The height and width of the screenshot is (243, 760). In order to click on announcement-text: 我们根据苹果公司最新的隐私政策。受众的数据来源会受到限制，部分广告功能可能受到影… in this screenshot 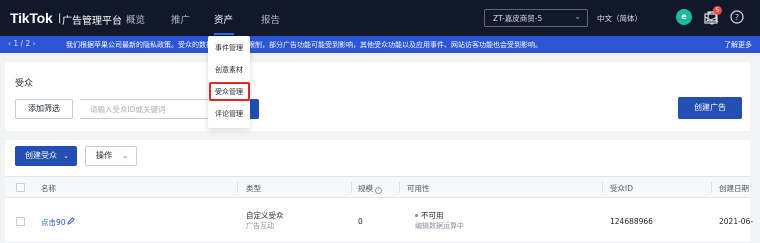, I will do `click(304, 45)`.